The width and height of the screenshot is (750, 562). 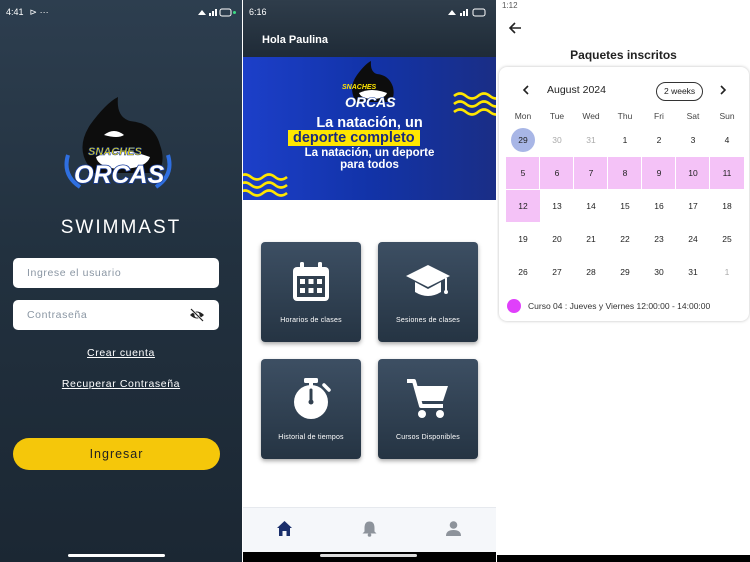 I want to click on day-number: 25, so click(x=727, y=239).